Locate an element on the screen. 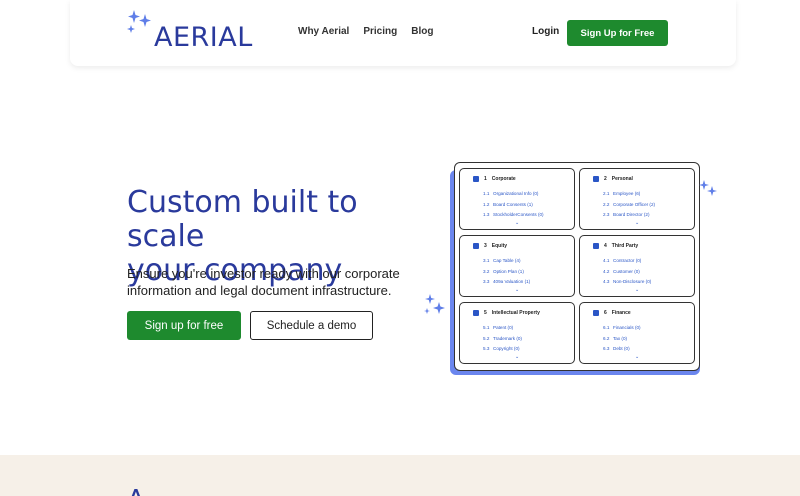 Image resolution: width=800 pixels, height=496 pixels. list-item-number: 2.3 is located at coordinates (606, 214).